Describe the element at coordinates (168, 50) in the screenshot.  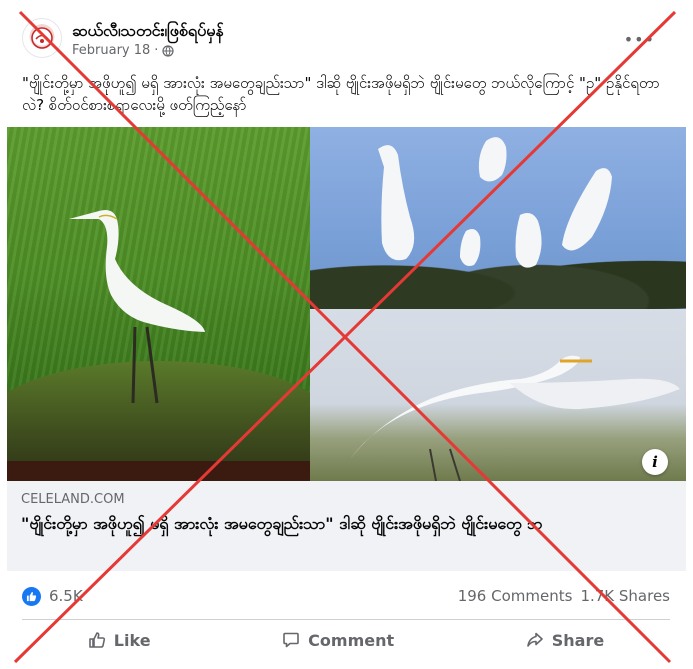
I see `globe-icon` at that location.